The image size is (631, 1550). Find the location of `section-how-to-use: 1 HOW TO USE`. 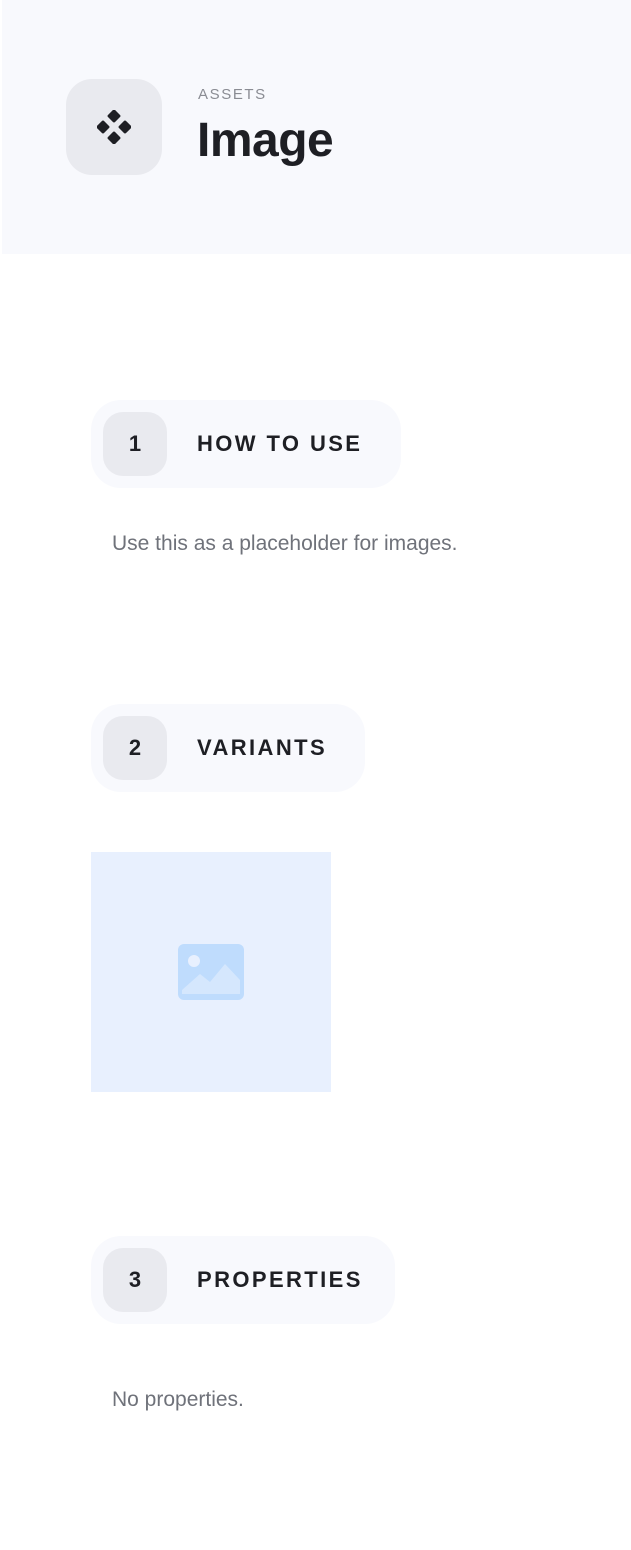

section-how-to-use: 1 HOW TO USE is located at coordinates (246, 444).